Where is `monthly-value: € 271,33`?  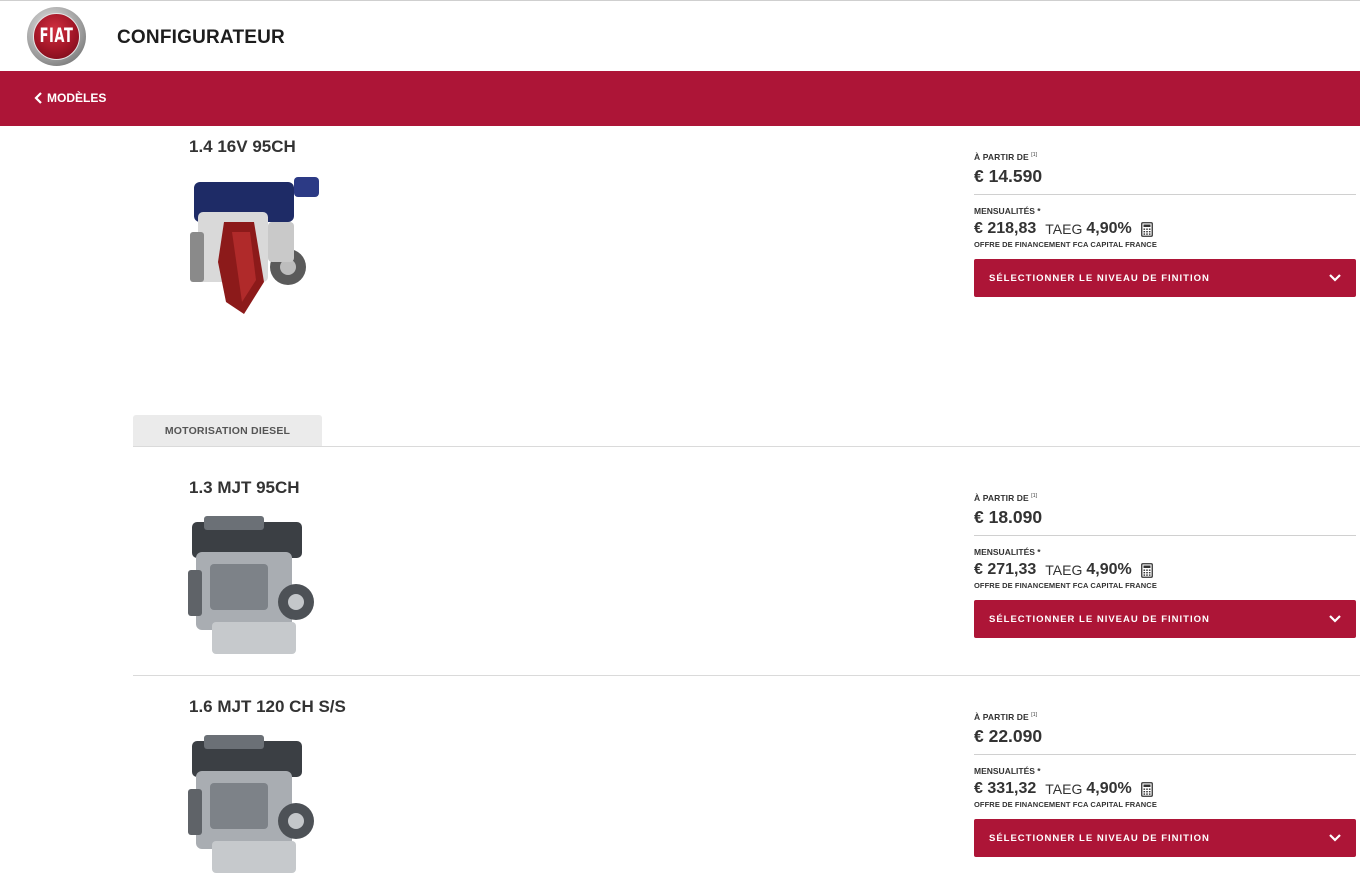
monthly-value: € 271,33 is located at coordinates (1005, 569).